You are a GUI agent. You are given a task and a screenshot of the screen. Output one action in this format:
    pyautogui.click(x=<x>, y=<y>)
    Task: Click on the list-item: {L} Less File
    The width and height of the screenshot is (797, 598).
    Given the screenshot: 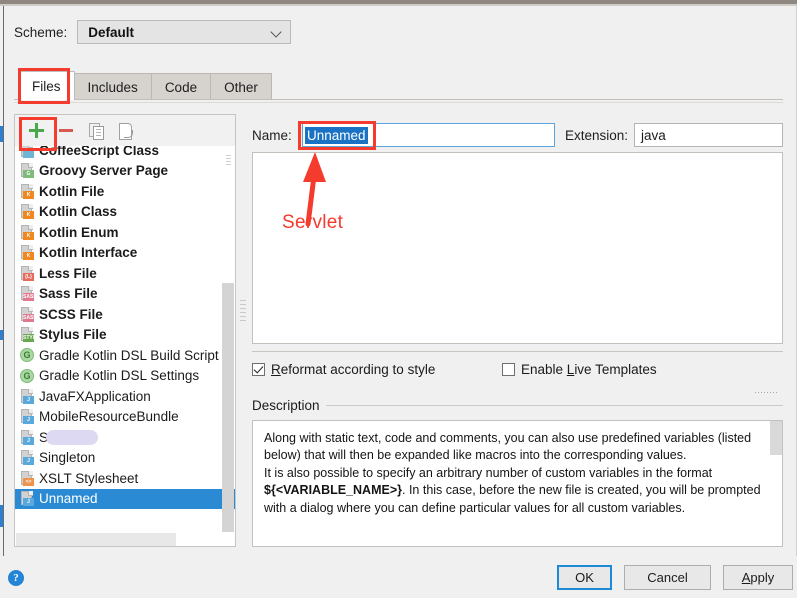 What is the action you would take?
    pyautogui.click(x=125, y=273)
    